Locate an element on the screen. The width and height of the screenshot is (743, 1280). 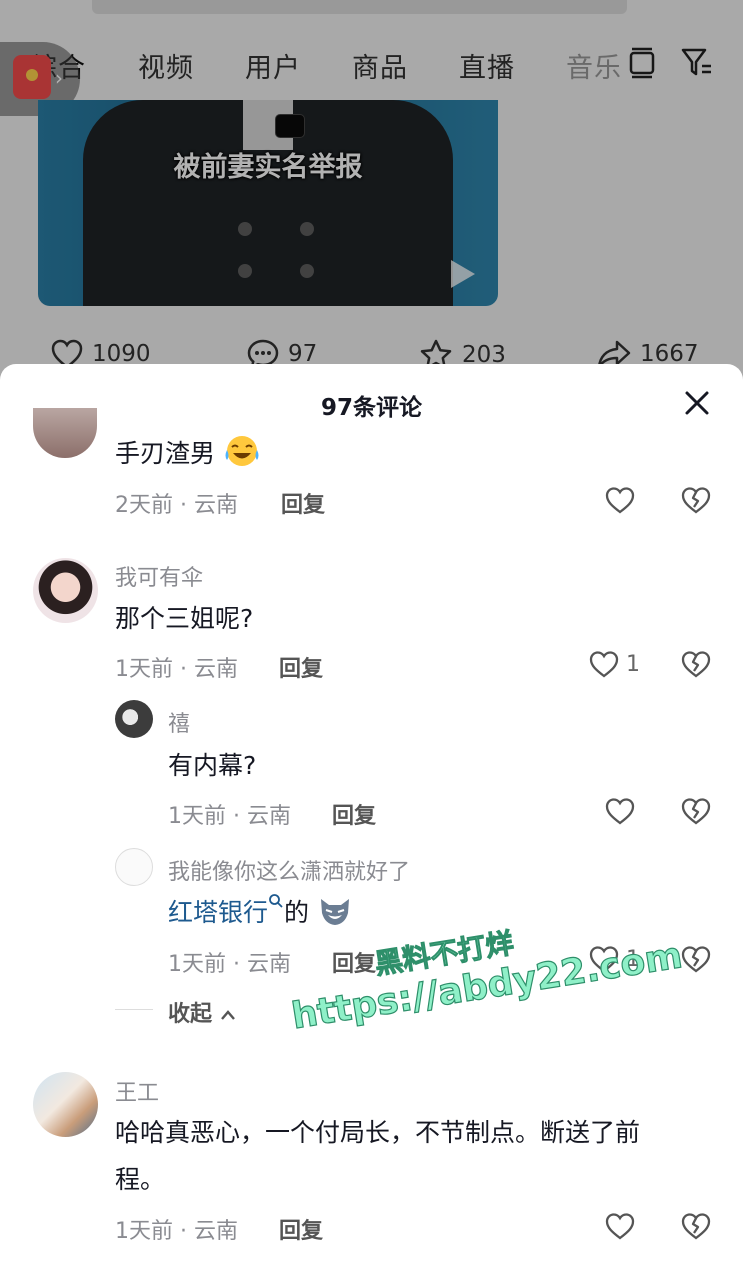
comment-text-continued: 程。 is located at coordinates (140, 1179).